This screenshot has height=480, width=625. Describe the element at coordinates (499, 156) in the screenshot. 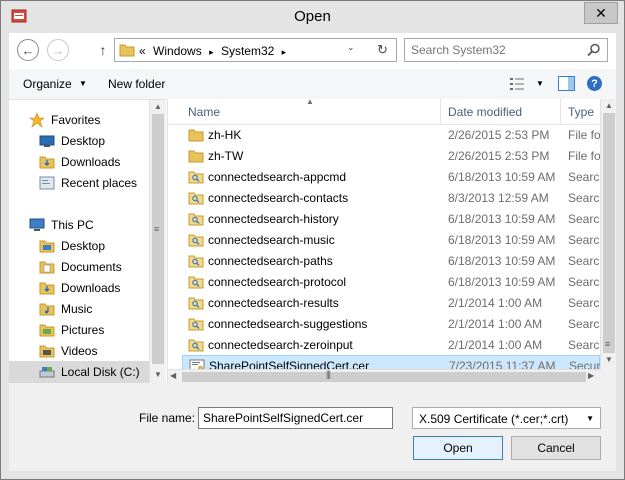

I see `file-date: 2/26/2015 2:53 PM` at that location.